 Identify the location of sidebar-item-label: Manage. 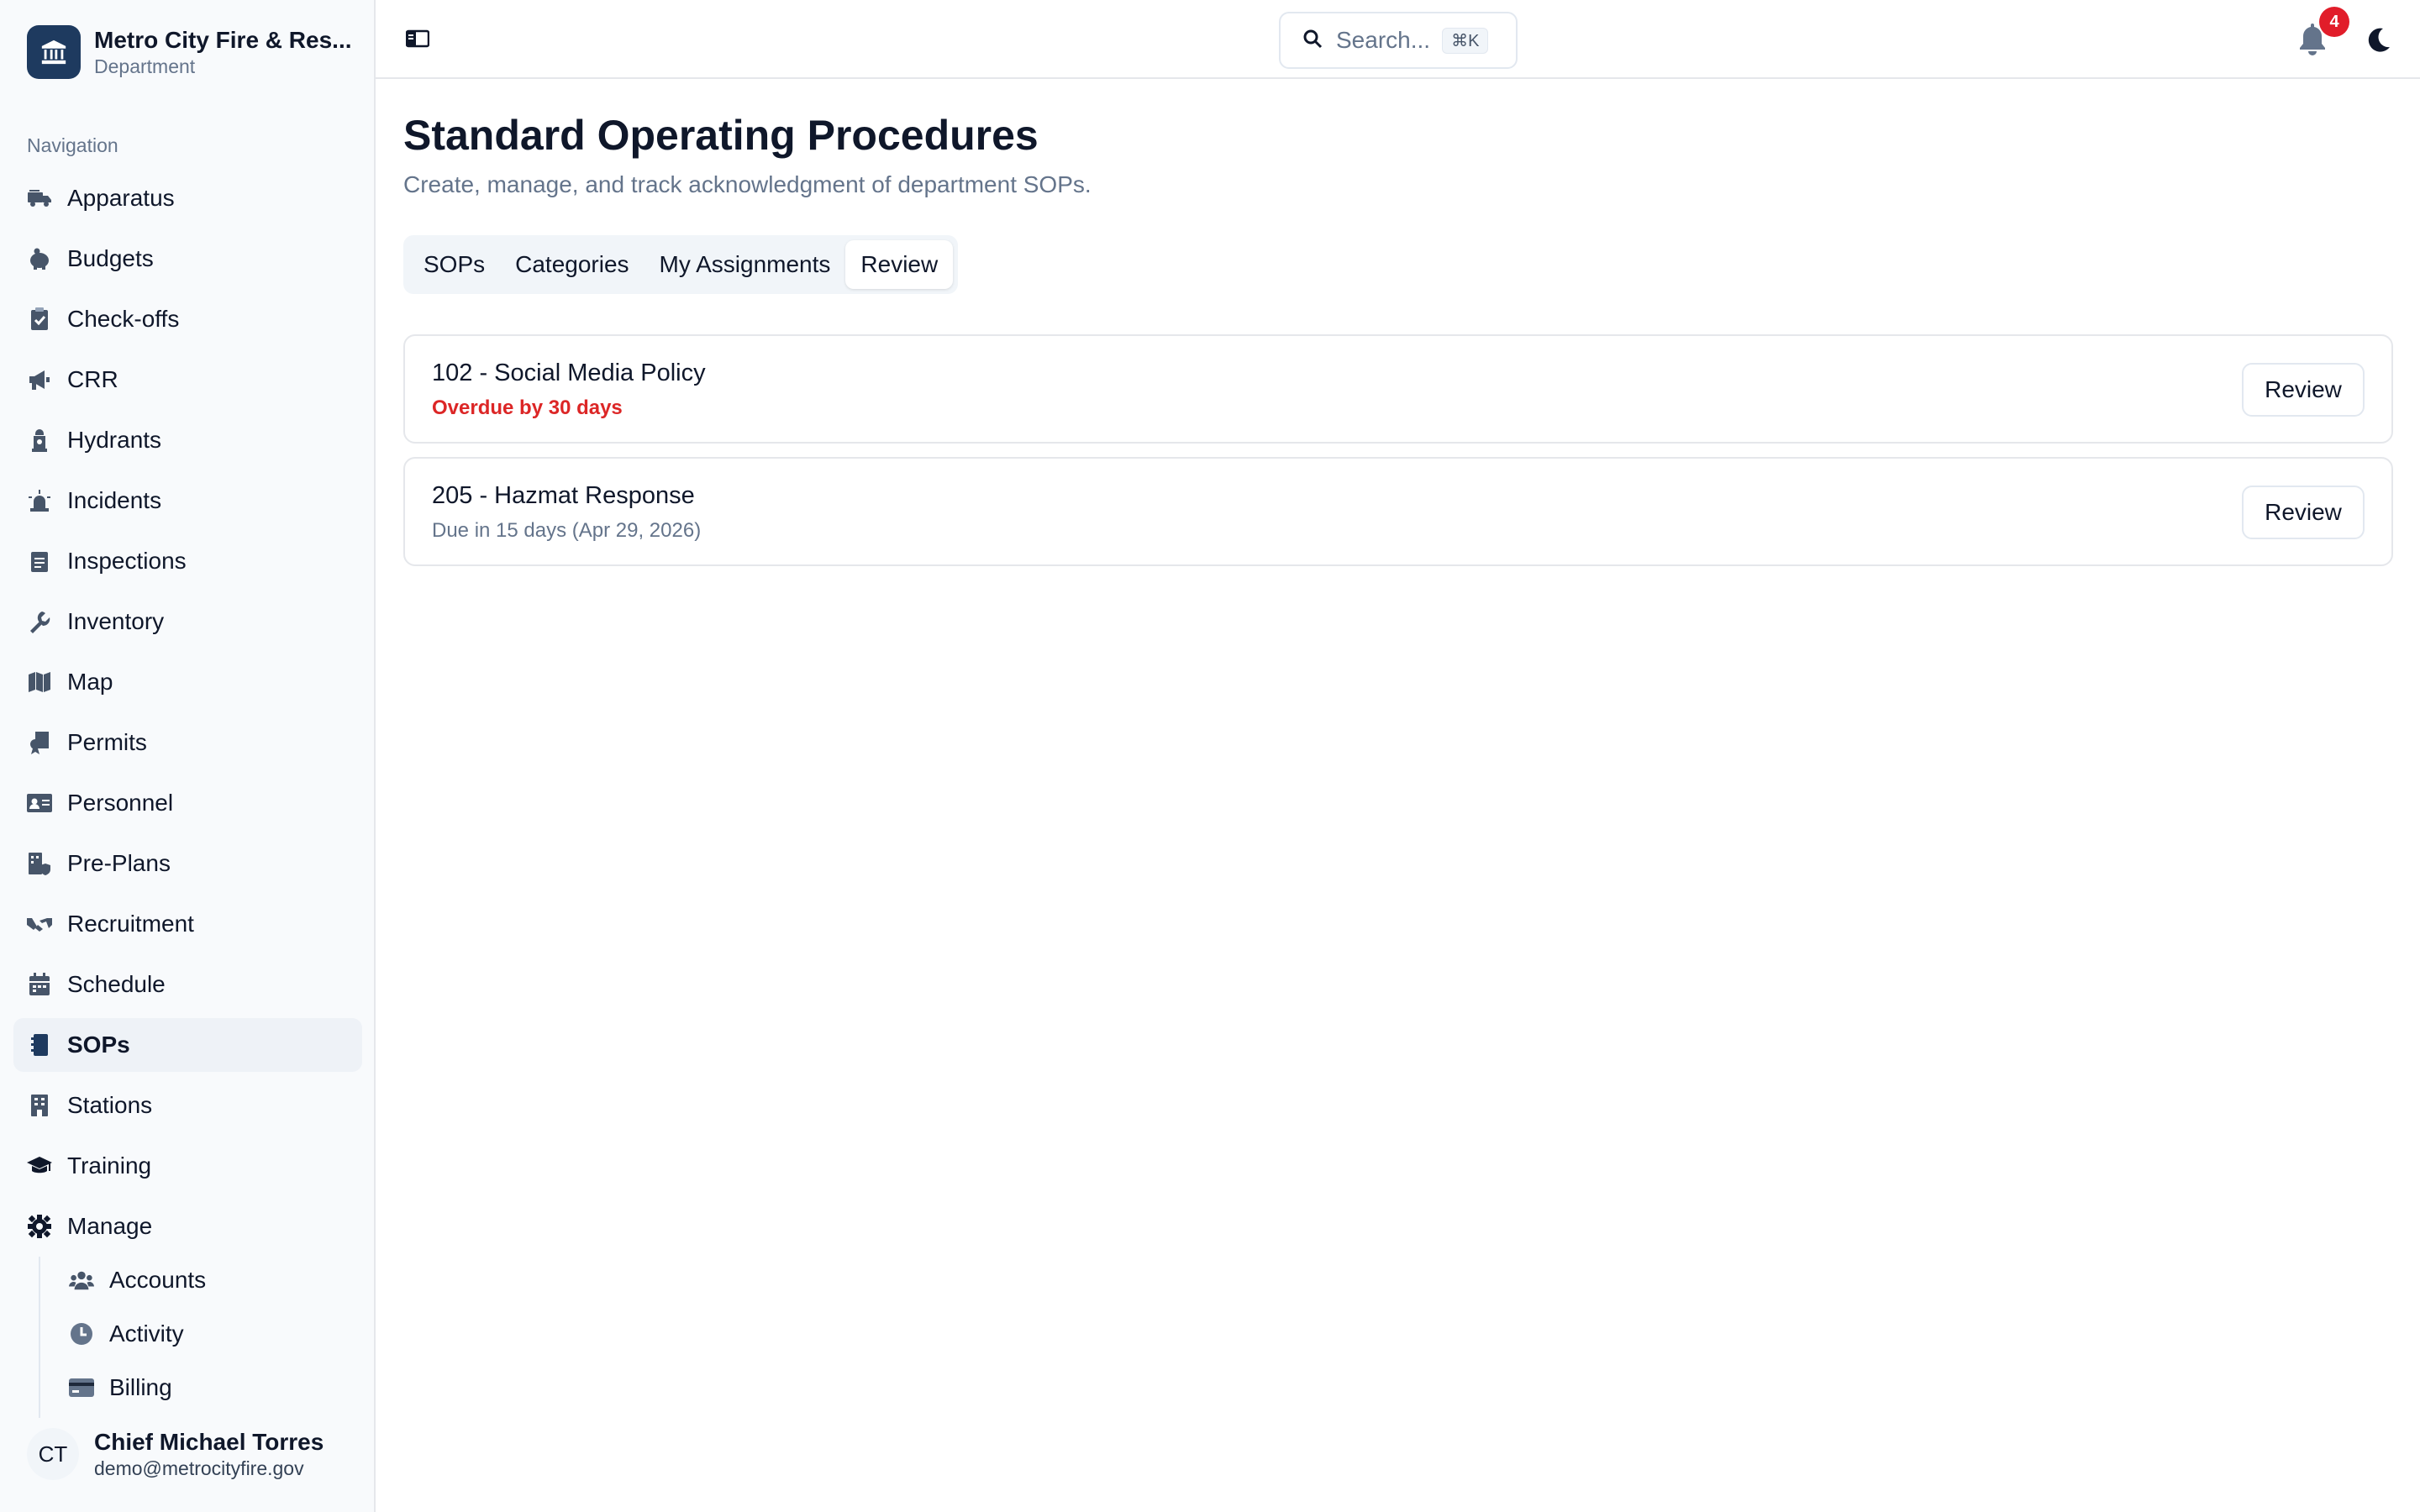
(110, 1226).